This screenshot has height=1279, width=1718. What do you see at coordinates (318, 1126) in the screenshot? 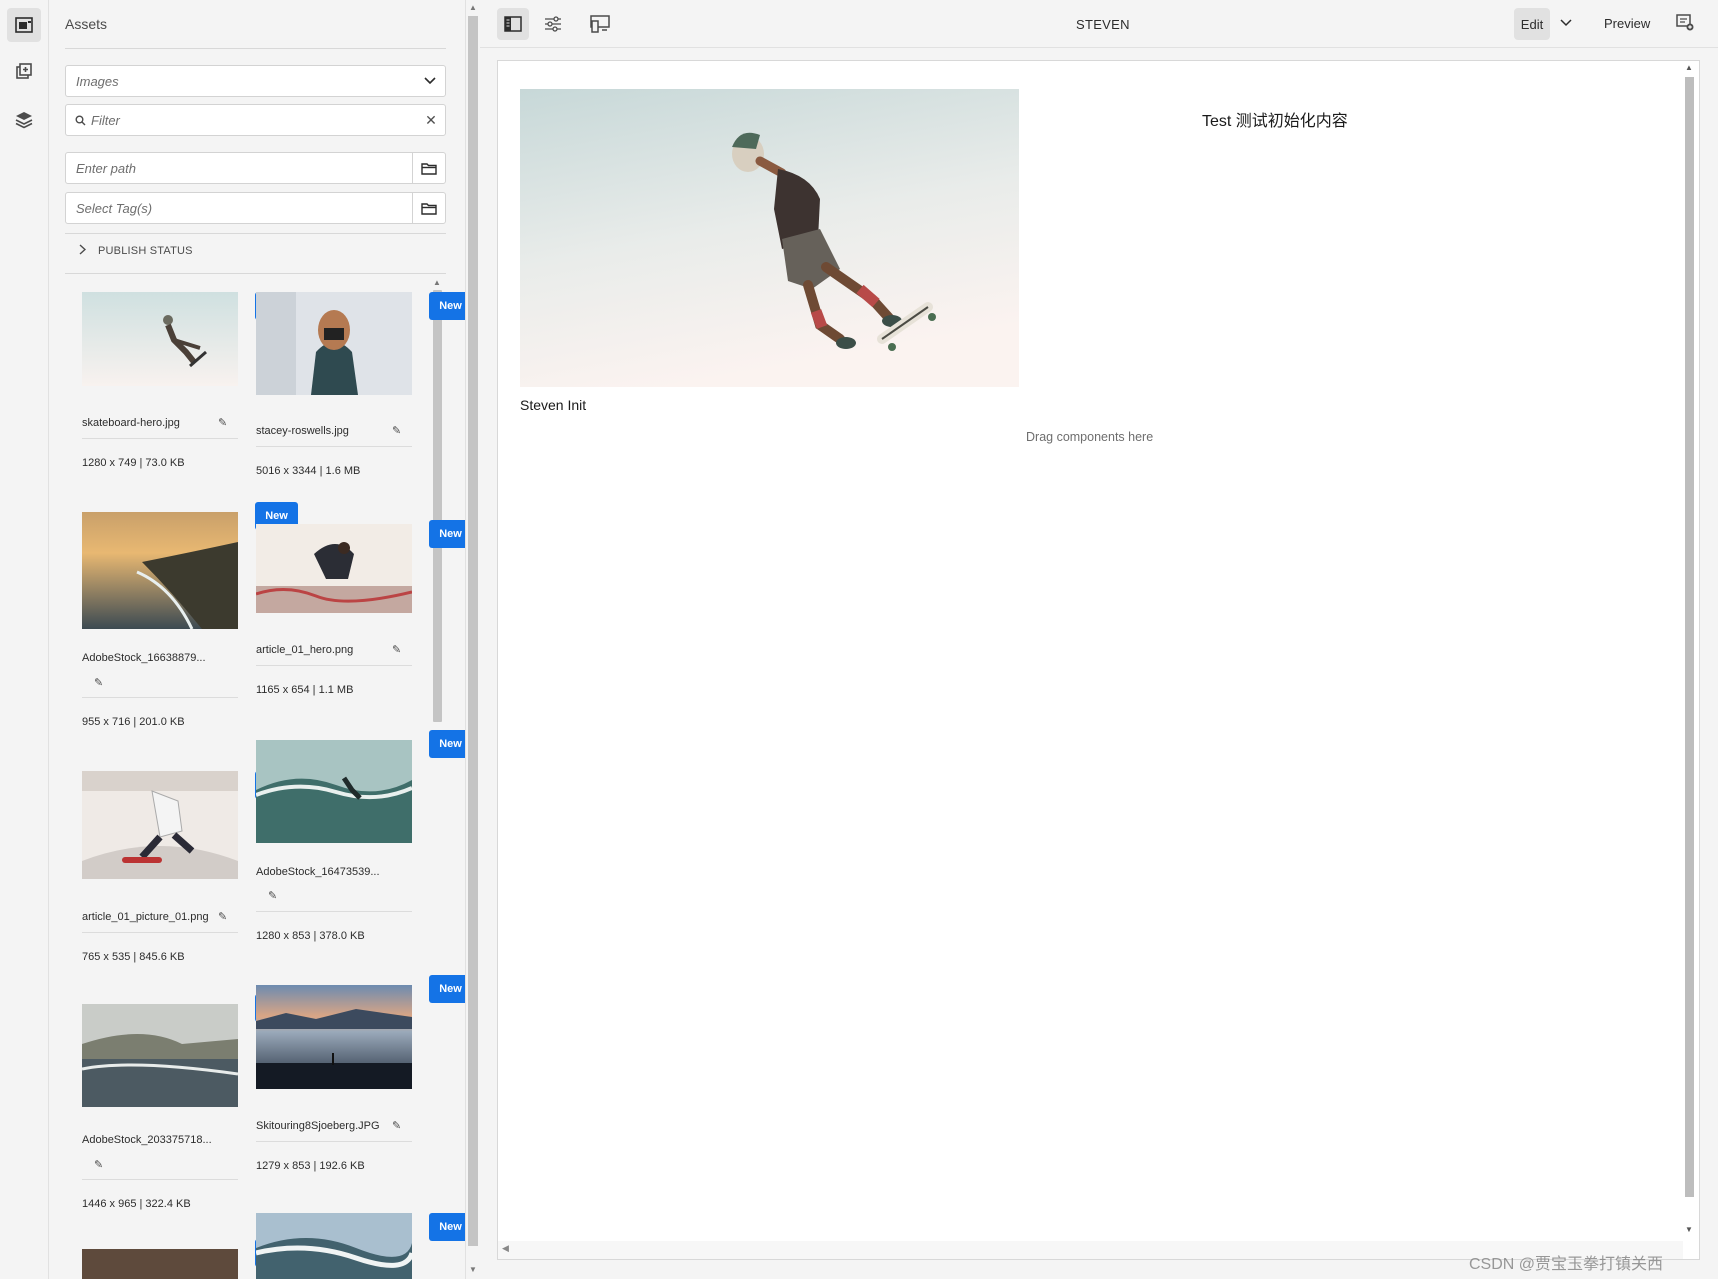
I see `asset-name: Skitouring8Sjoeberg.JPG` at bounding box center [318, 1126].